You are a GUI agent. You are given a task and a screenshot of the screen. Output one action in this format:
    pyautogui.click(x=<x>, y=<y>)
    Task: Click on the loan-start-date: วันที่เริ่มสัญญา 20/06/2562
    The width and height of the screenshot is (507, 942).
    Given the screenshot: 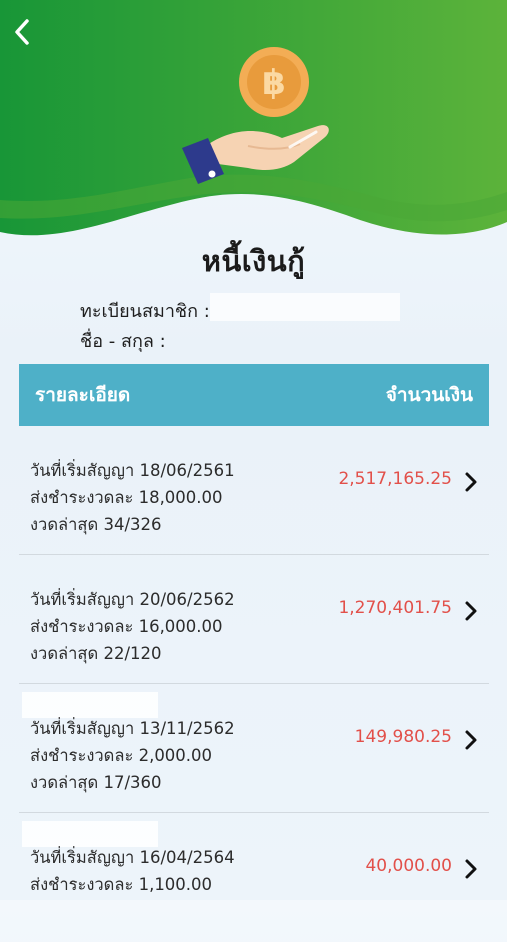 What is the action you would take?
    pyautogui.click(x=132, y=599)
    